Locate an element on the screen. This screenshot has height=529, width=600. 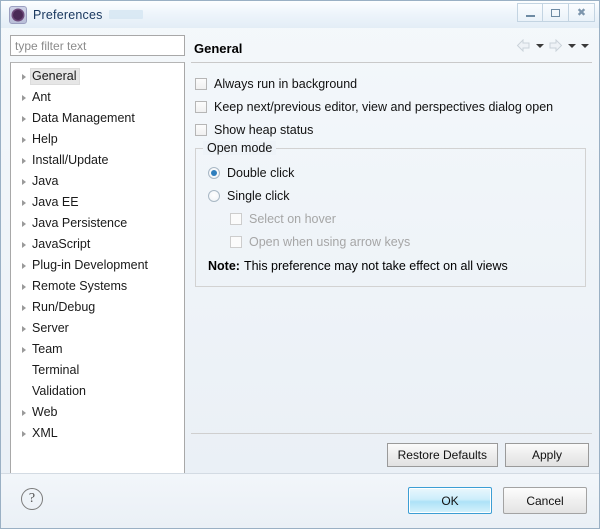
close-button: ✖ is located at coordinates (582, 12).